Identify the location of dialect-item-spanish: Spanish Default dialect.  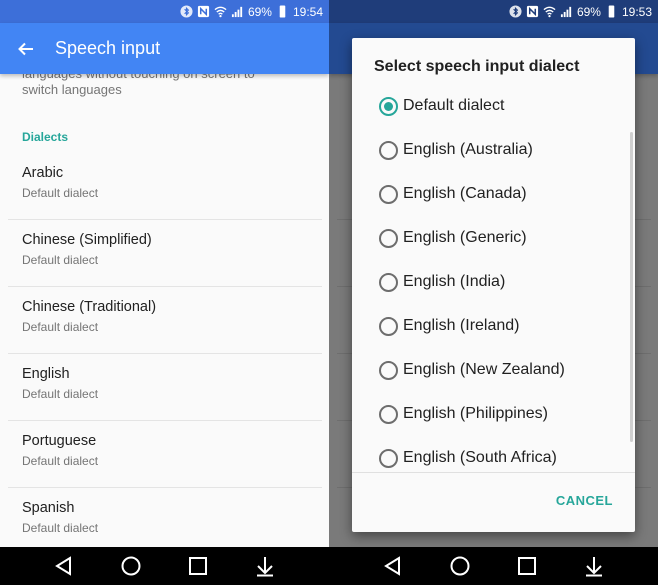
(165, 517).